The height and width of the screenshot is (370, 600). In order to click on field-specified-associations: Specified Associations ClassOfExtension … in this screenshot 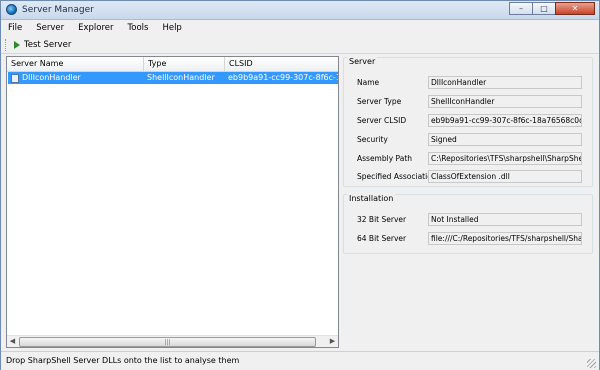, I will do `click(468, 176)`.